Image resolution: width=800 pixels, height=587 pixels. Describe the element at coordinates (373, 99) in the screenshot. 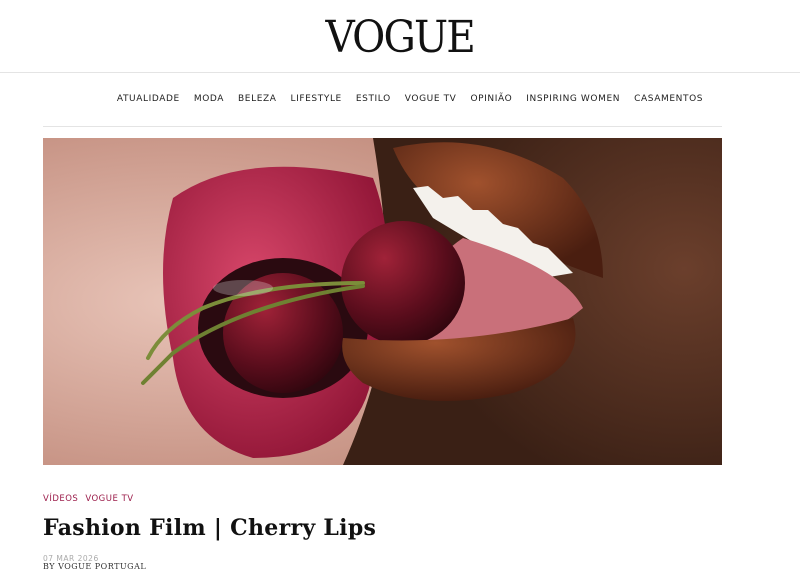

I see `nav-item-estilo: ESTILO` at that location.